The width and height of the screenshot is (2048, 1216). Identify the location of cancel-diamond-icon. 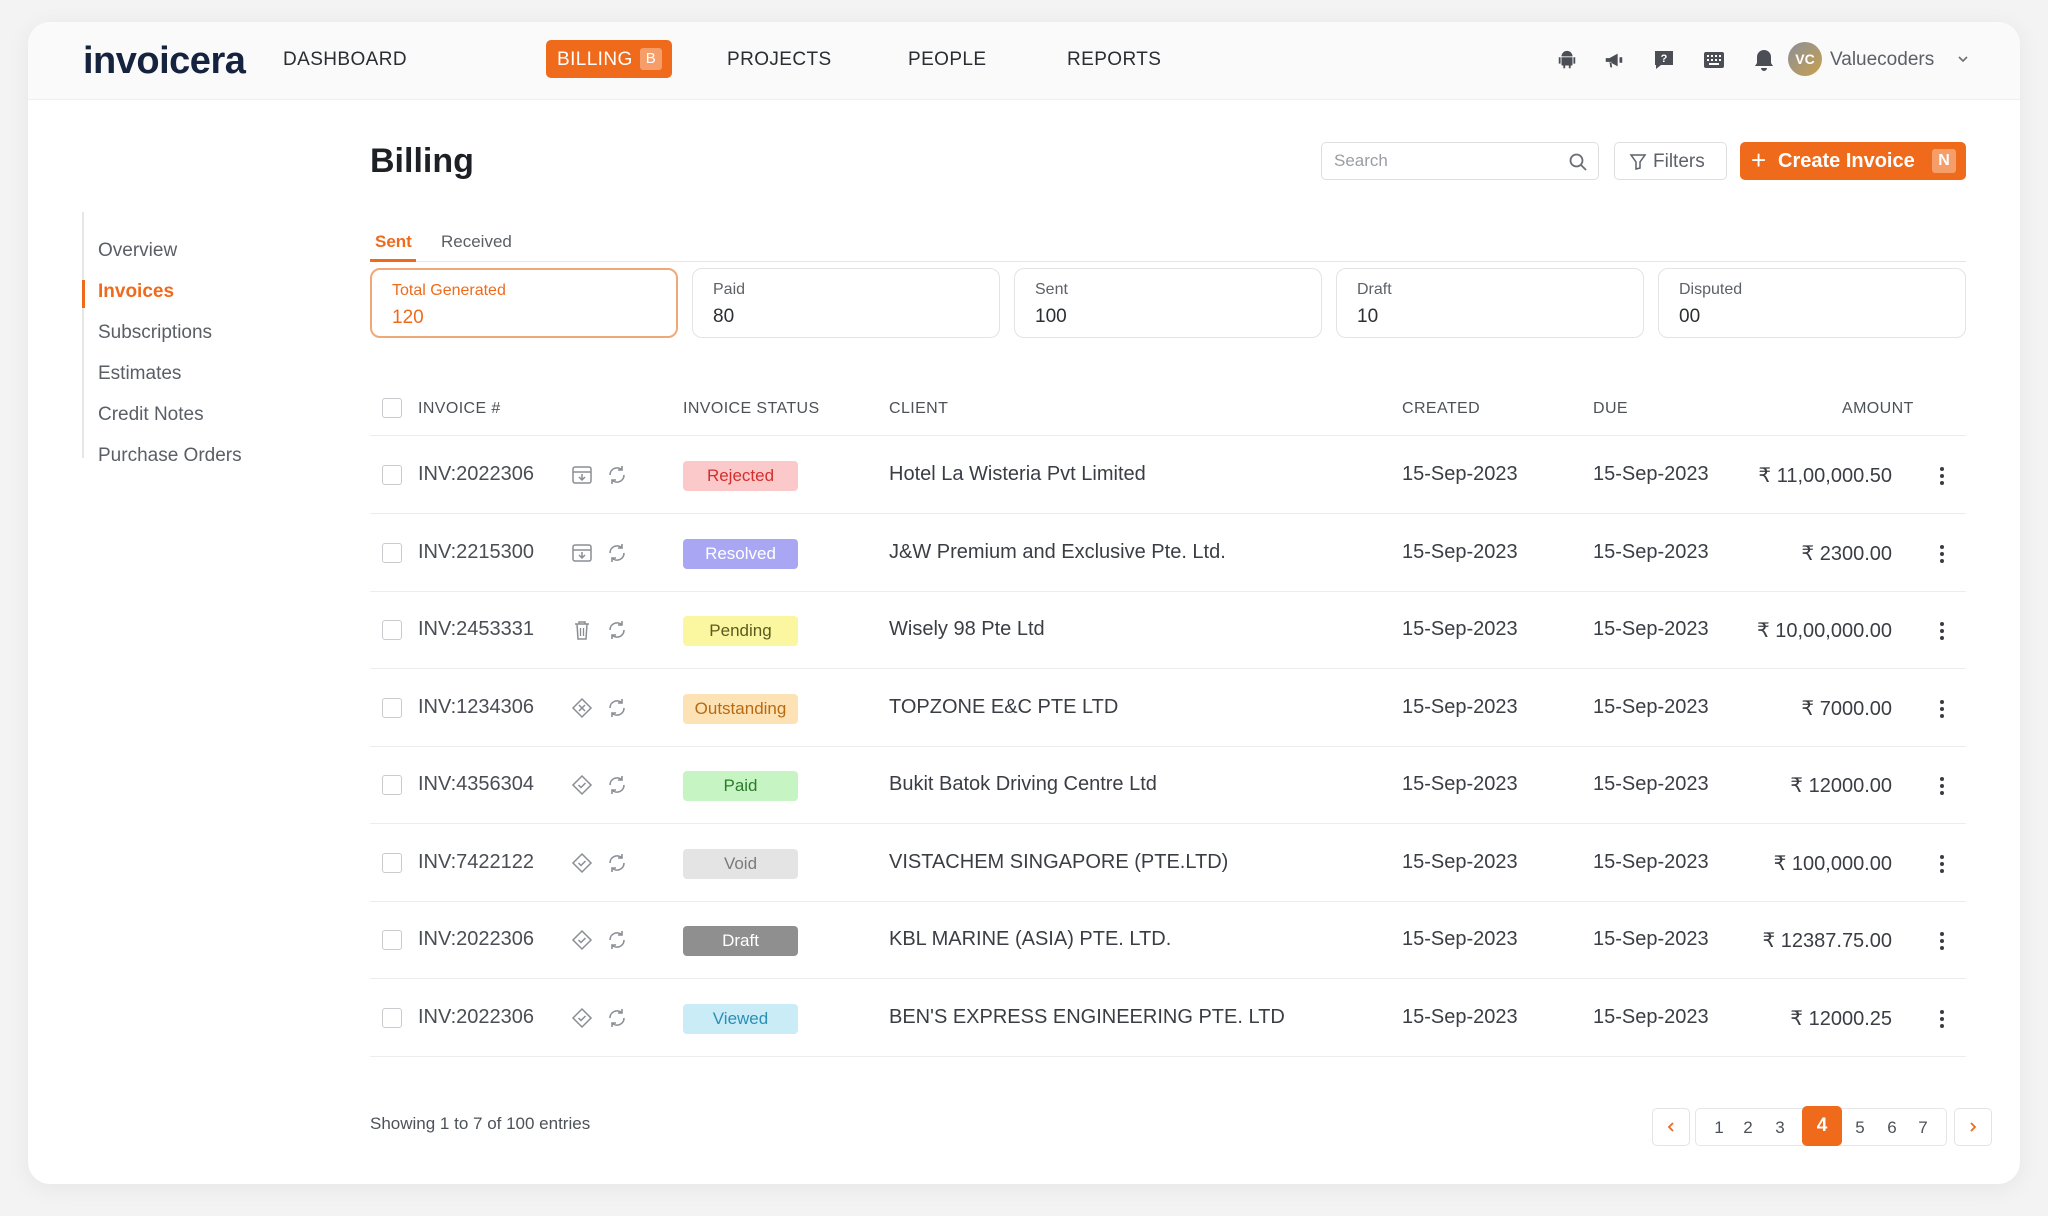
(582, 708).